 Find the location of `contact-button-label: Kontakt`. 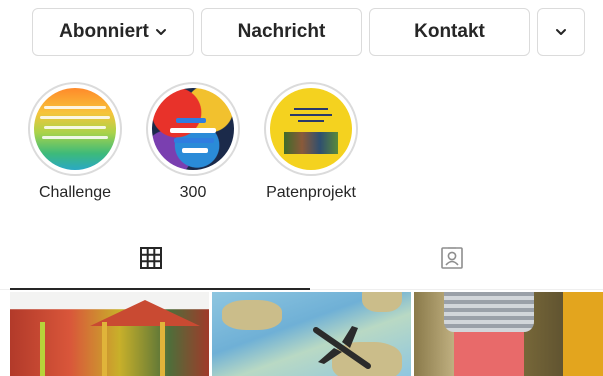

contact-button-label: Kontakt is located at coordinates (449, 31).